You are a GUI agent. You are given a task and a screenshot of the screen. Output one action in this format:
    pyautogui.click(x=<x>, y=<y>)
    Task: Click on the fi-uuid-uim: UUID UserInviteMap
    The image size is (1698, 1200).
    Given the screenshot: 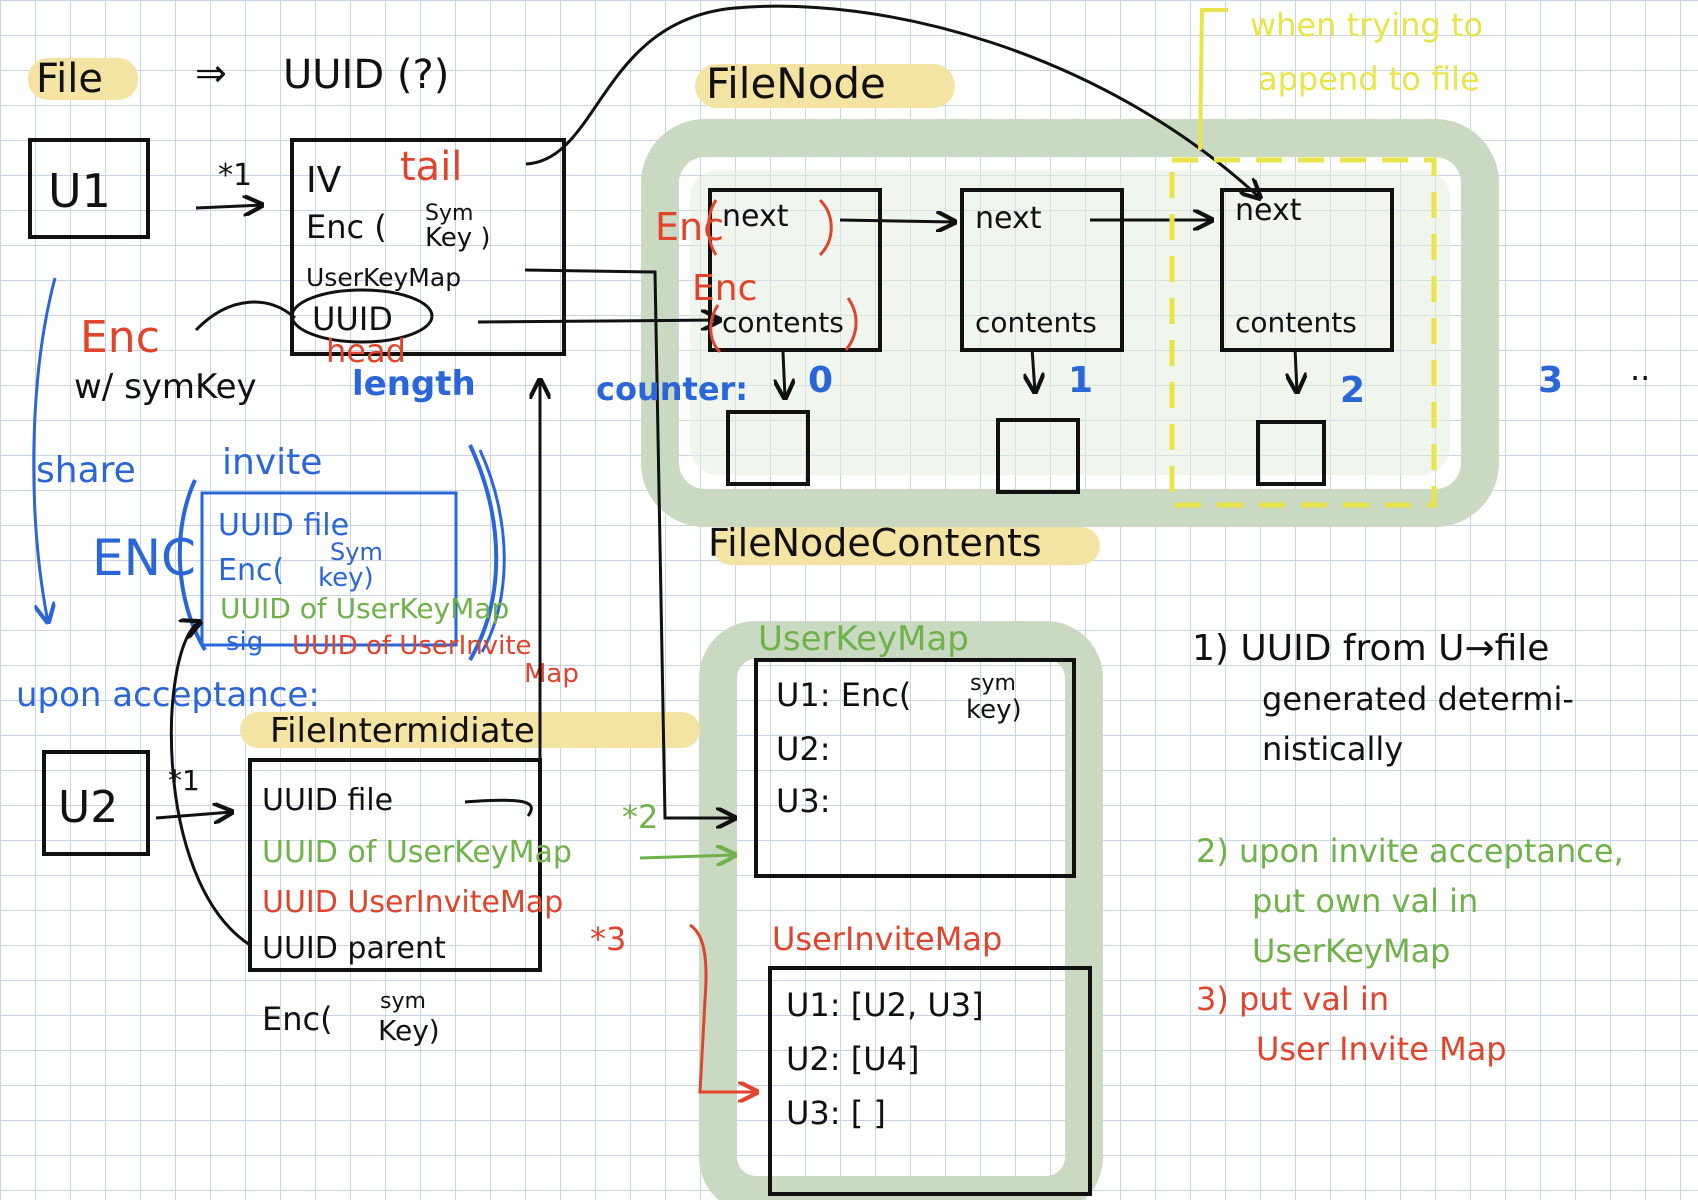 What is the action you would take?
    pyautogui.click(x=412, y=902)
    